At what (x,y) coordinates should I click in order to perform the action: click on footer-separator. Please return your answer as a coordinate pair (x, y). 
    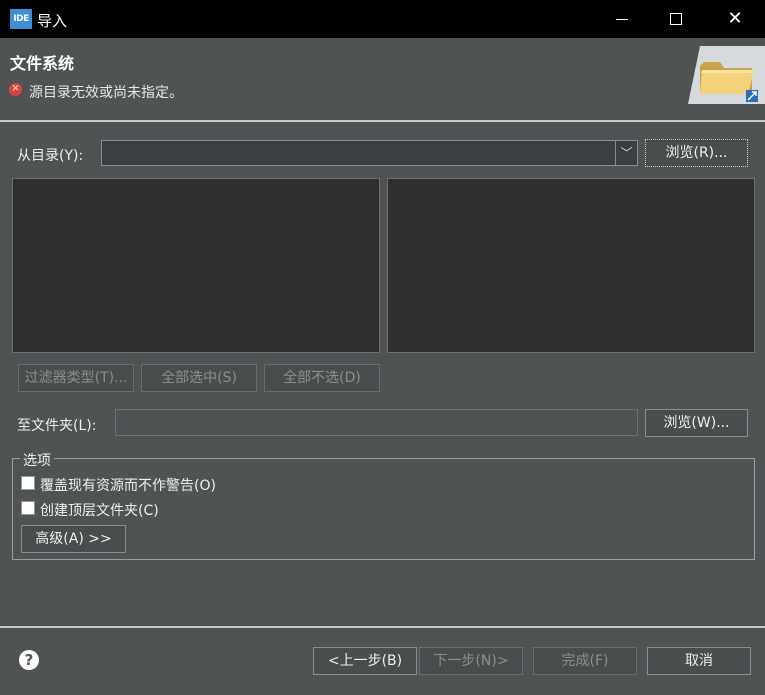
    Looking at the image, I should click on (382, 627).